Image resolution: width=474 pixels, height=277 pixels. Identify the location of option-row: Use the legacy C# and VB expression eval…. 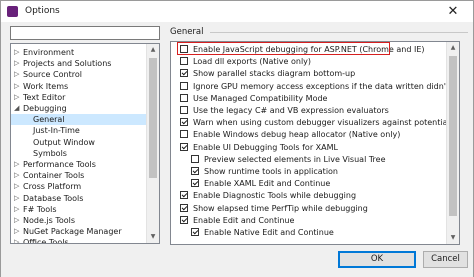
(313, 110).